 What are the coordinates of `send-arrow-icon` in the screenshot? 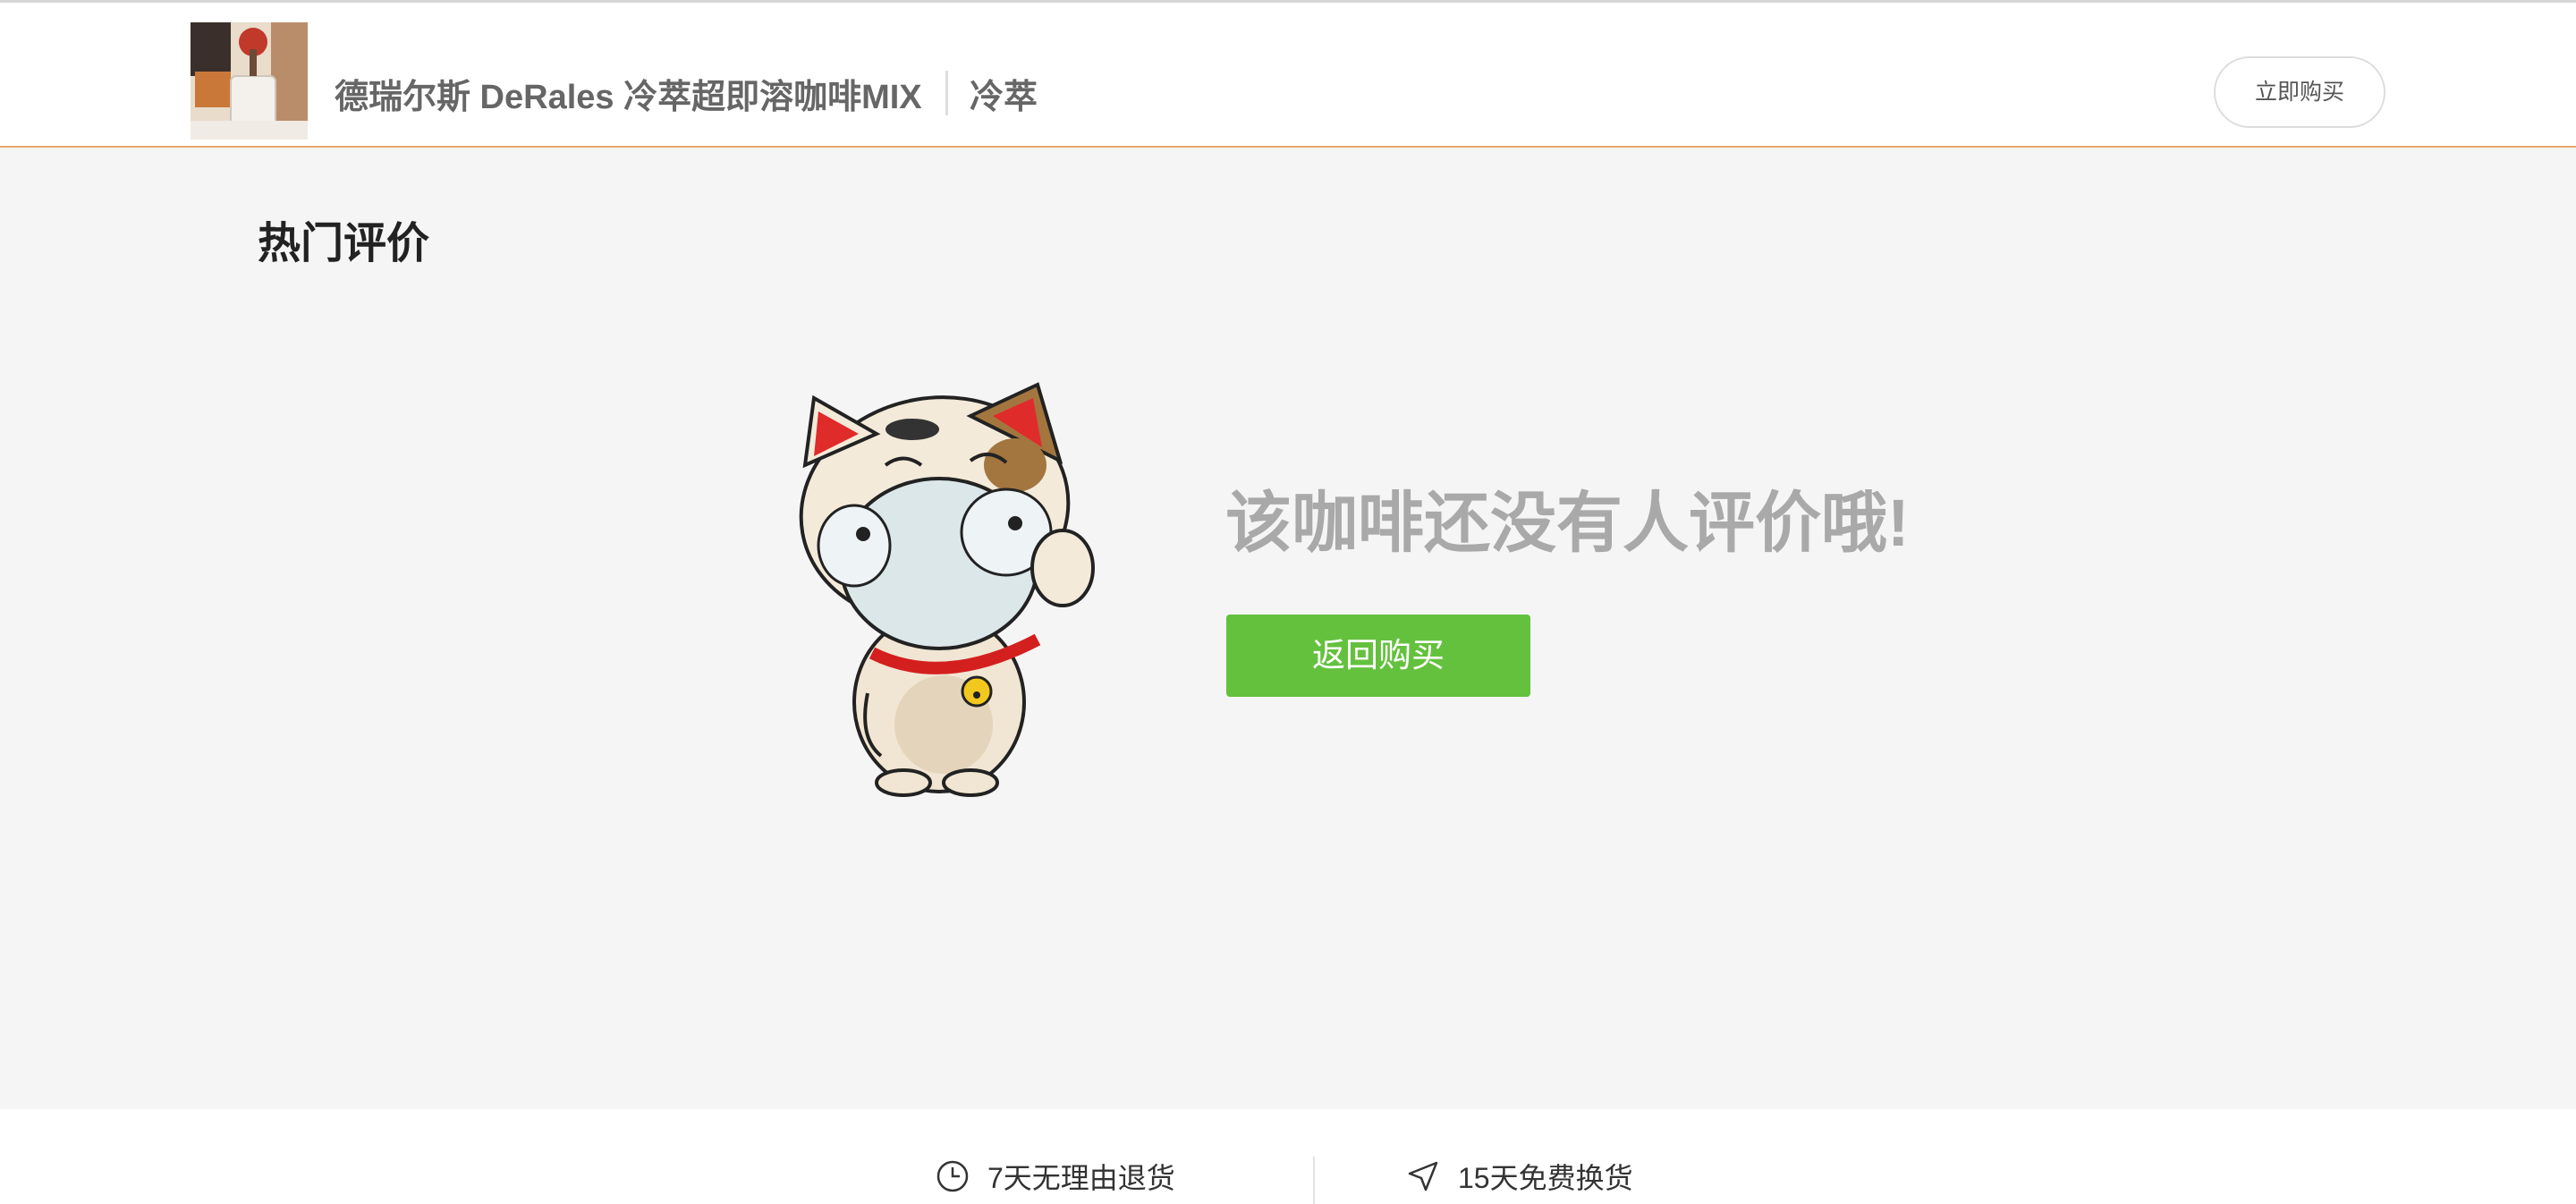 It's located at (1423, 1176).